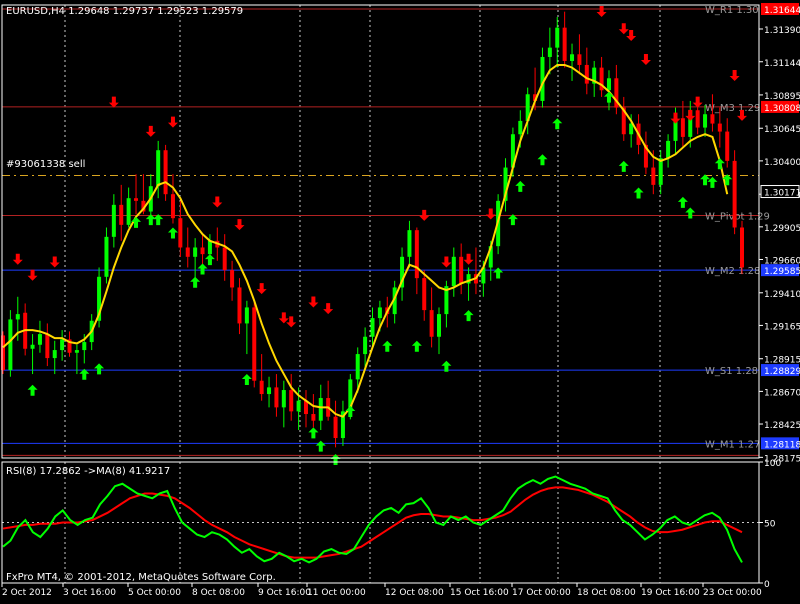  I want to click on time-tick-label: 23 Oct 00:00, so click(732, 593).